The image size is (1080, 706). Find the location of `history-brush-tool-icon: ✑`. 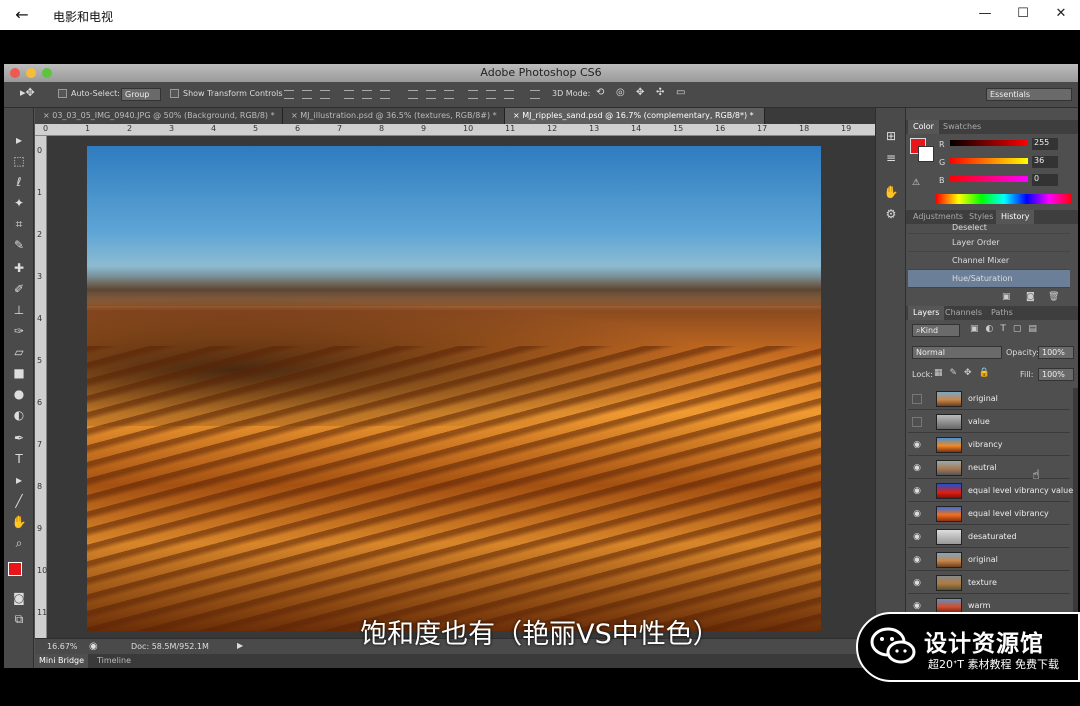

history-brush-tool-icon: ✑ is located at coordinates (19, 331).